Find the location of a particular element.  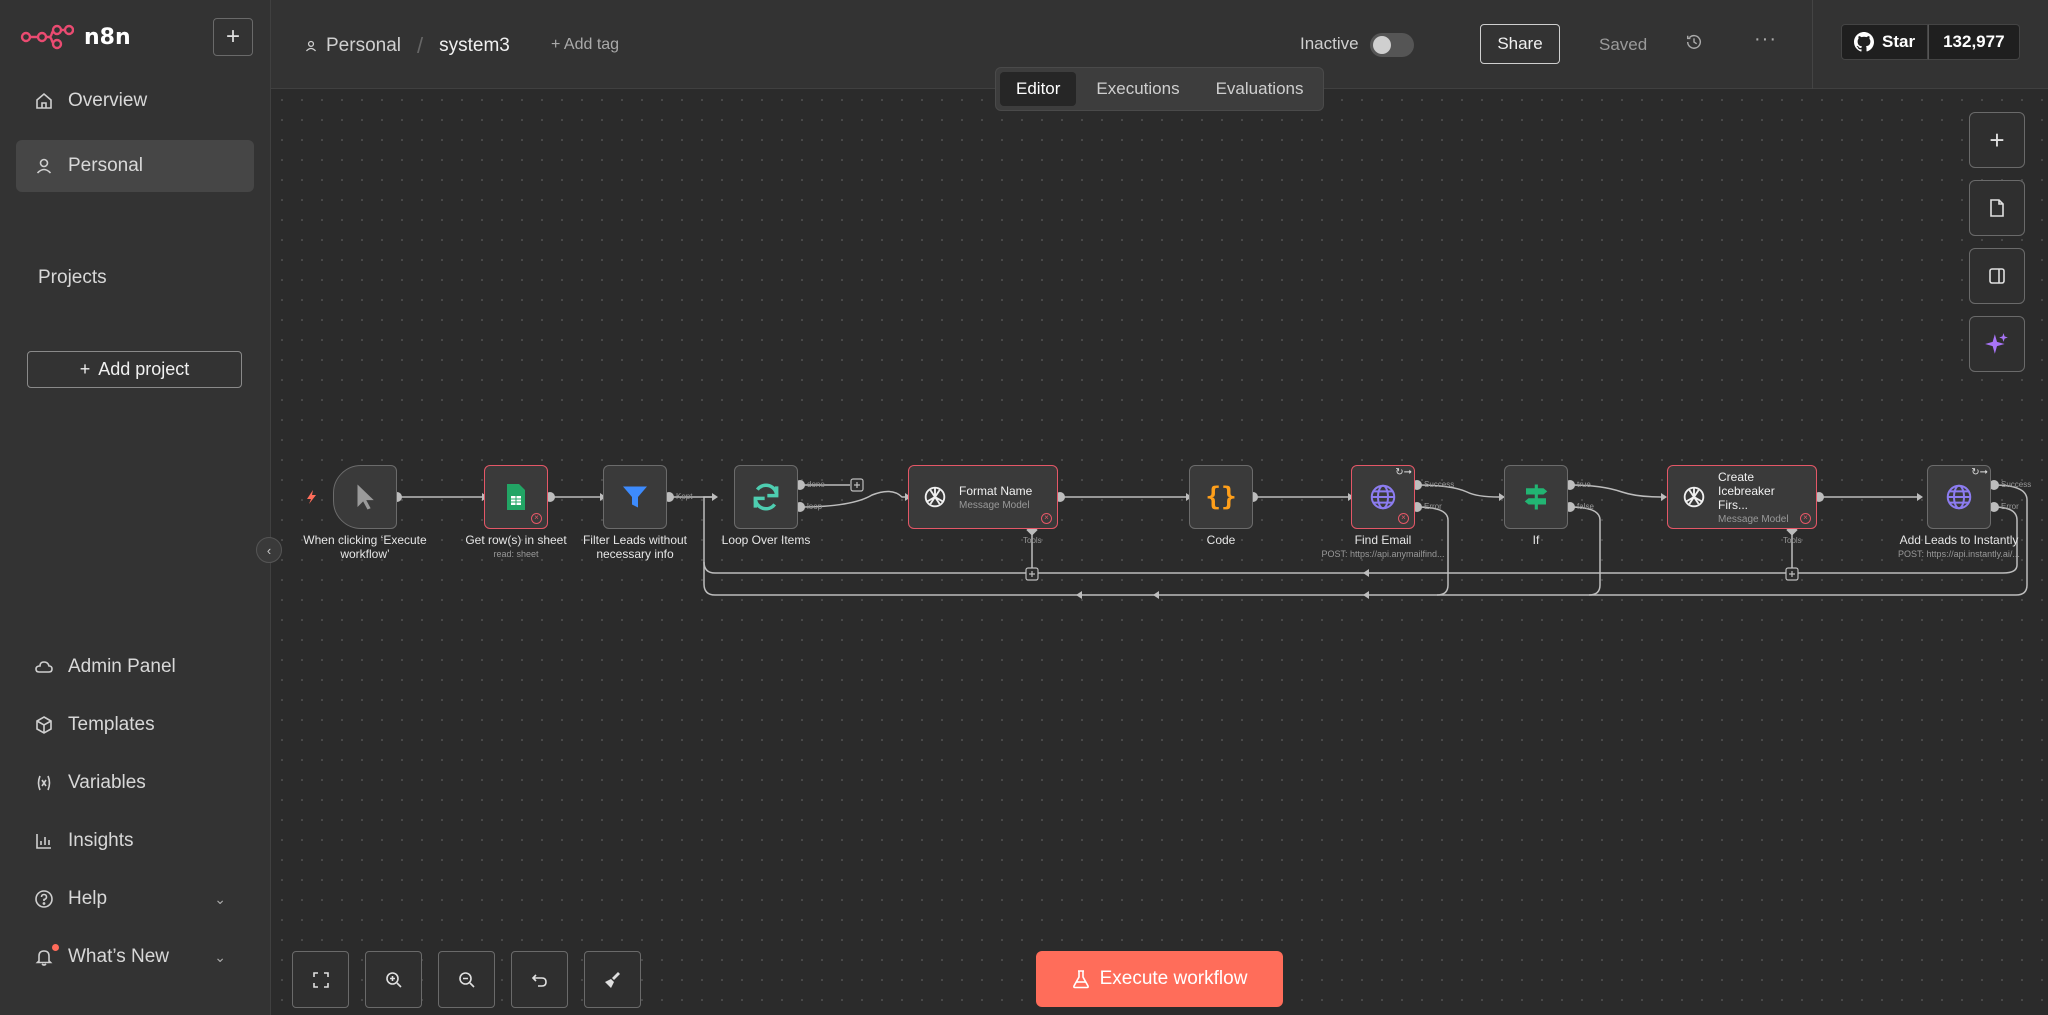

cloud-icon is located at coordinates (44, 667).